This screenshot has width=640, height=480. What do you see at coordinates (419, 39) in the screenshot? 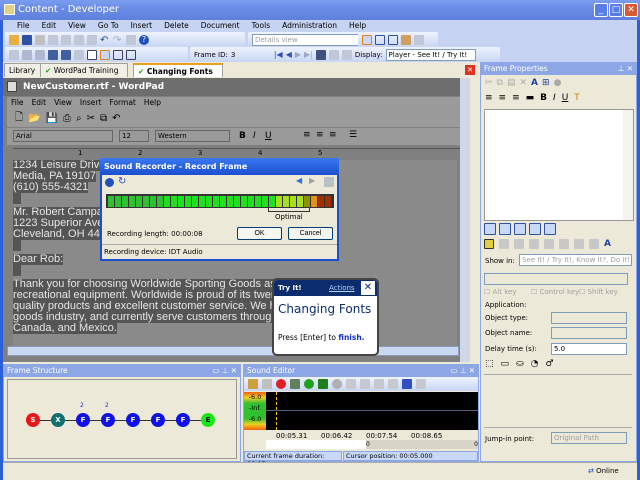
I see `refresh-icon` at bounding box center [419, 39].